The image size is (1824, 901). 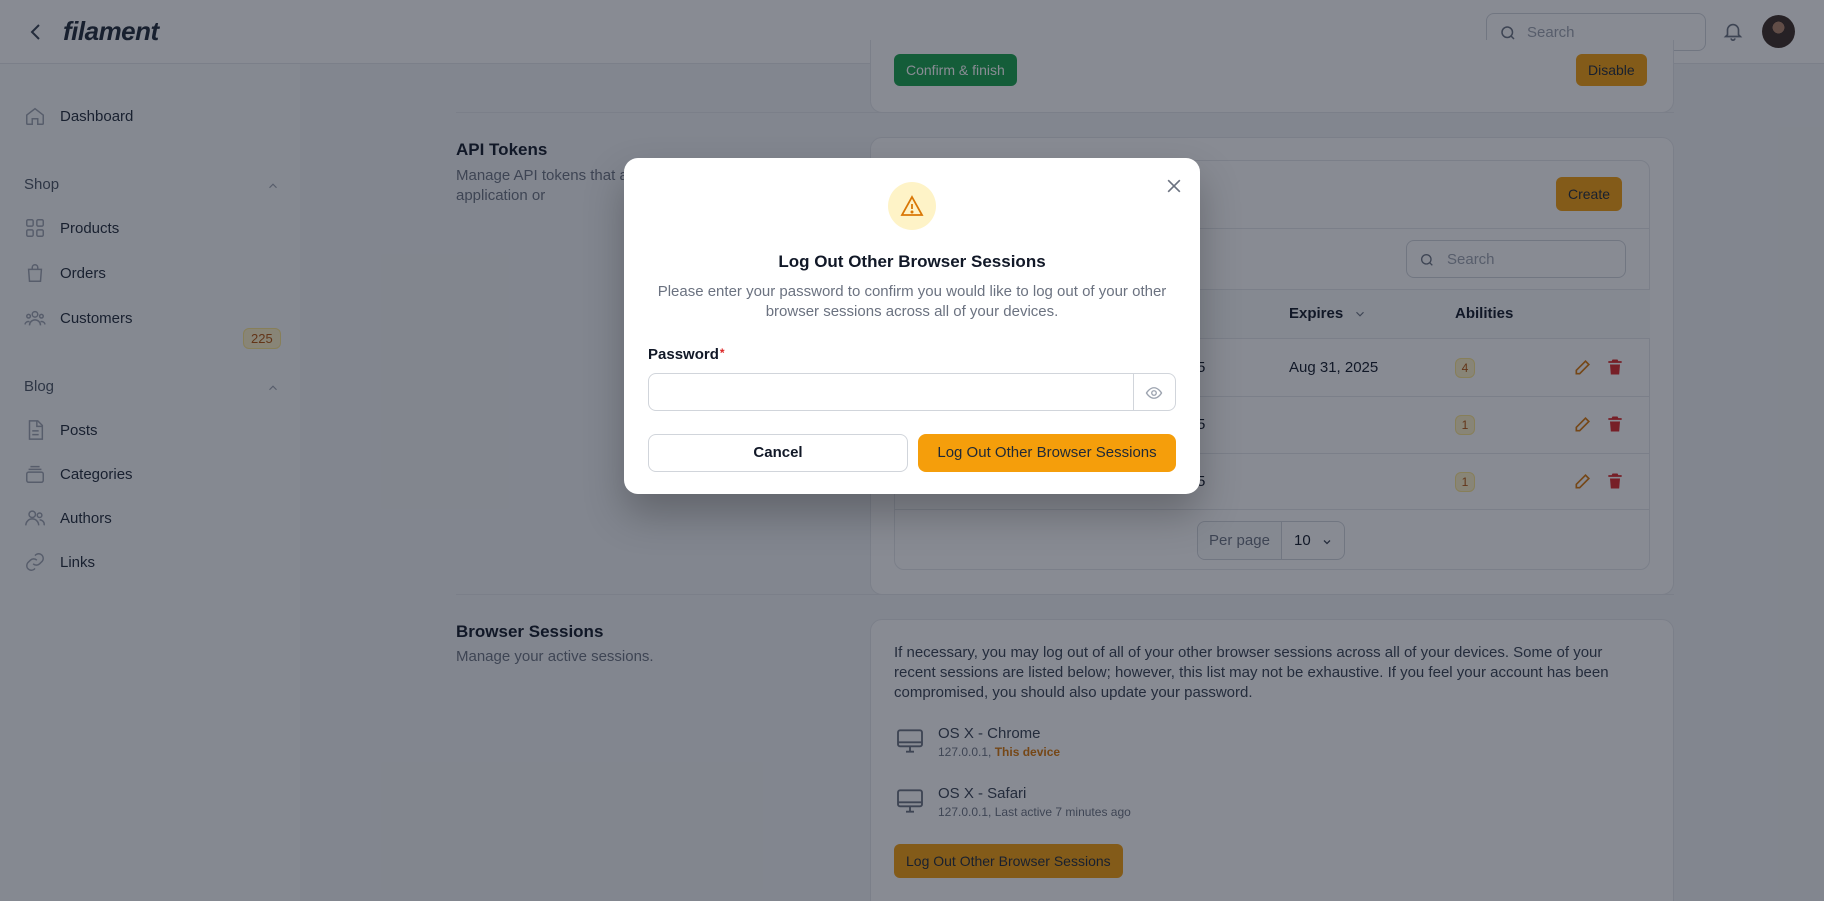 I want to click on password-field-wrapper, so click(x=912, y=392).